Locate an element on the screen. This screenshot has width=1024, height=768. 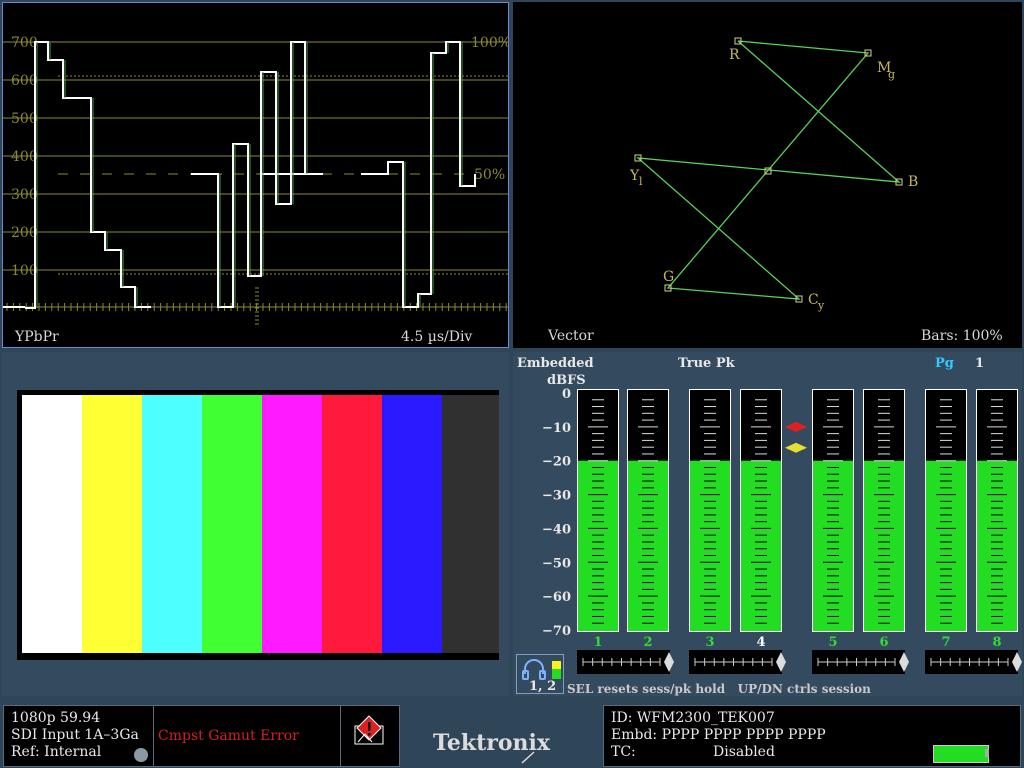
waveform-format-label: YPbPr is located at coordinates (37, 337).